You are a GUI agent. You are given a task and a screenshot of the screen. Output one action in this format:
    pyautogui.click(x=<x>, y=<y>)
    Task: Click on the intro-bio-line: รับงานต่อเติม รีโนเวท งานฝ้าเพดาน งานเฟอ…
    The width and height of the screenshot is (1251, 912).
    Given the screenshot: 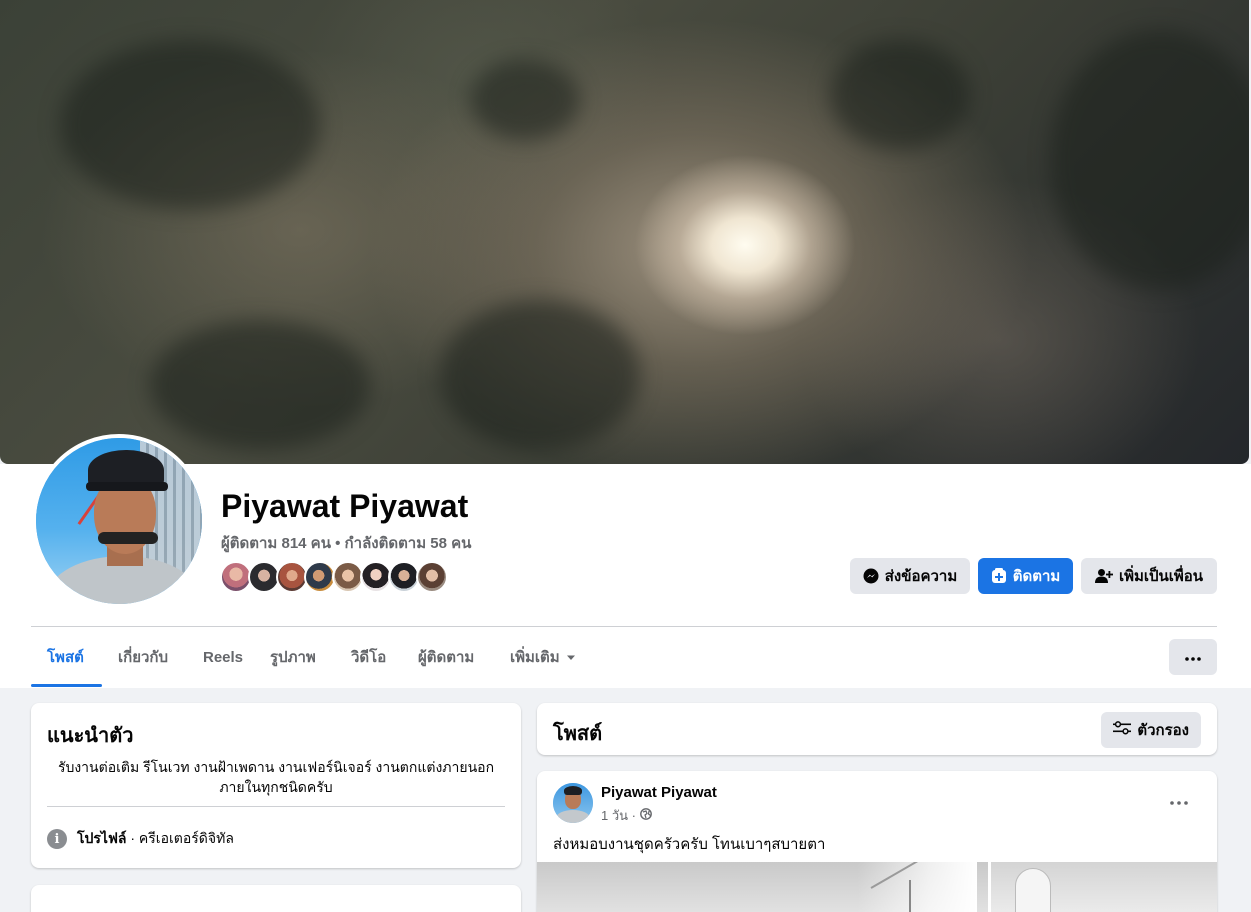 What is the action you would take?
    pyautogui.click(x=276, y=767)
    